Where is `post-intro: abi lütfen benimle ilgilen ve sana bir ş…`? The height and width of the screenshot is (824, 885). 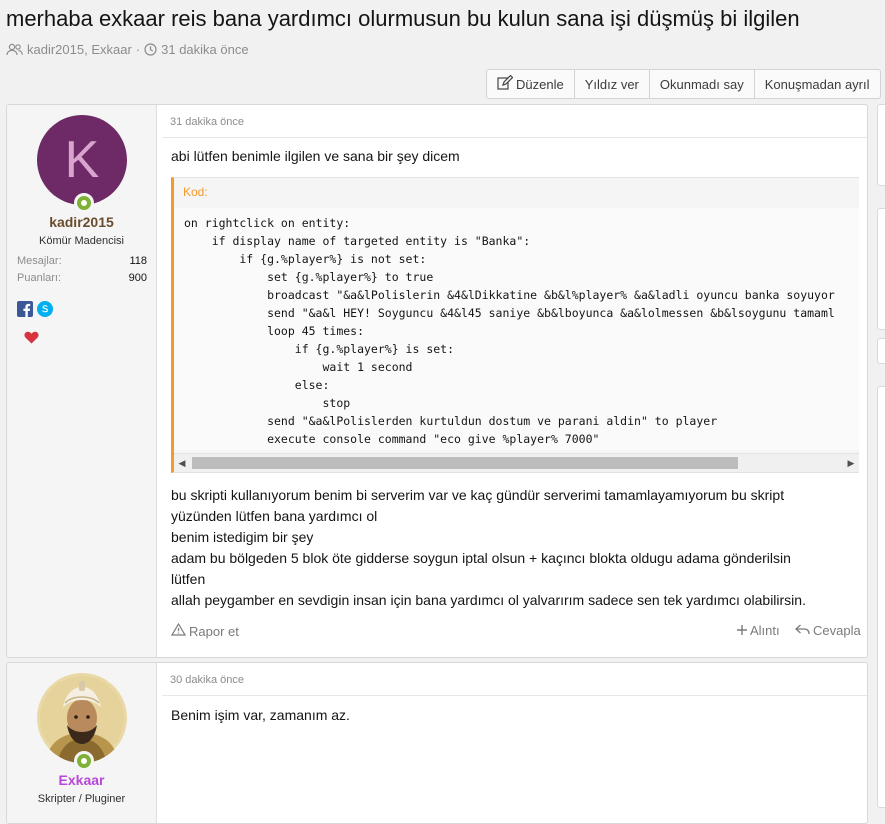 post-intro: abi lütfen benimle ilgilen ve sana bir ş… is located at coordinates (315, 156).